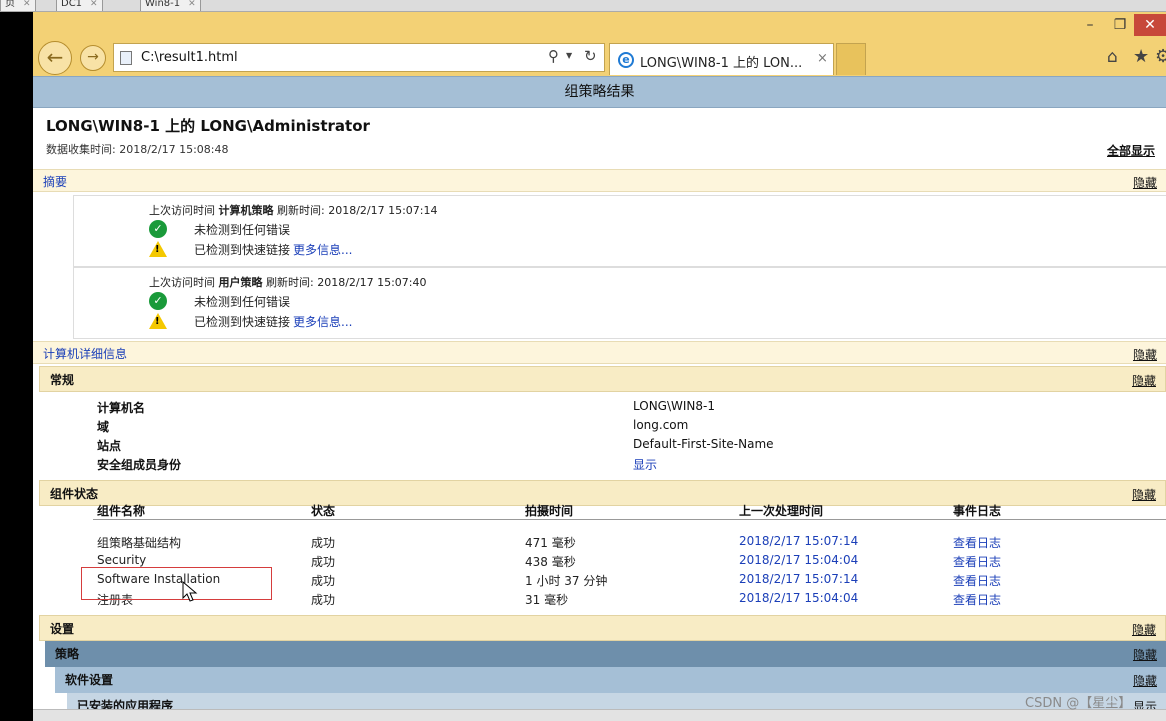  What do you see at coordinates (190, 591) in the screenshot?
I see `mouse-cursor-icon` at bounding box center [190, 591].